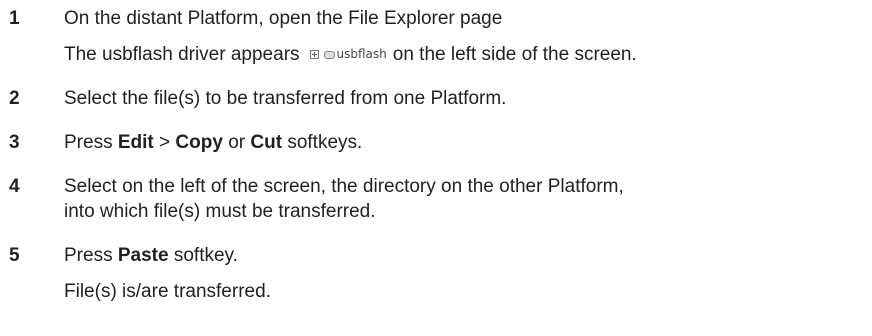 This screenshot has width=872, height=336. I want to click on expand-icon, so click(314, 54).